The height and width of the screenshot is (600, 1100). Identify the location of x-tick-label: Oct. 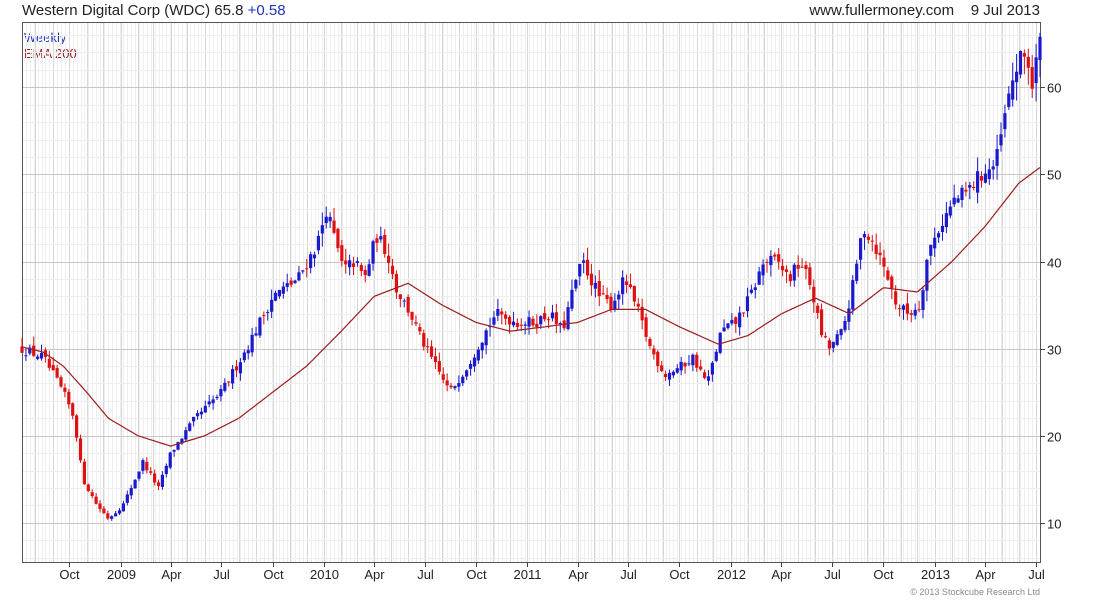
(679, 574).